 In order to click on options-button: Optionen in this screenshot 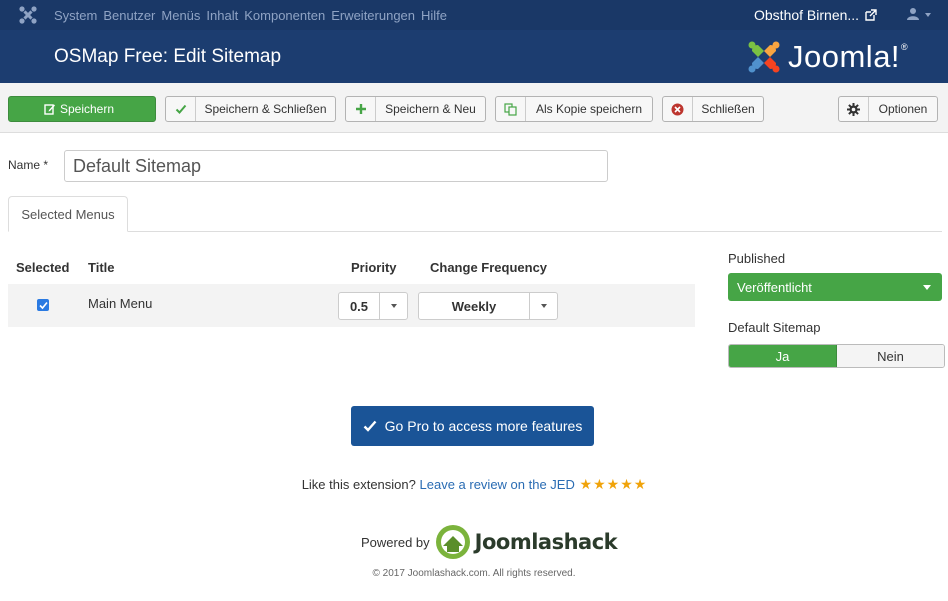, I will do `click(888, 109)`.